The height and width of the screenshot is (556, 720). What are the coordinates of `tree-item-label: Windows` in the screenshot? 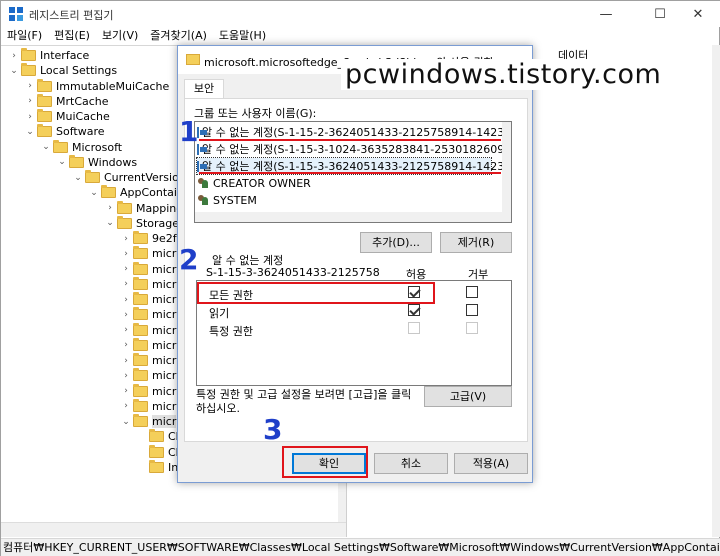 It's located at (113, 162).